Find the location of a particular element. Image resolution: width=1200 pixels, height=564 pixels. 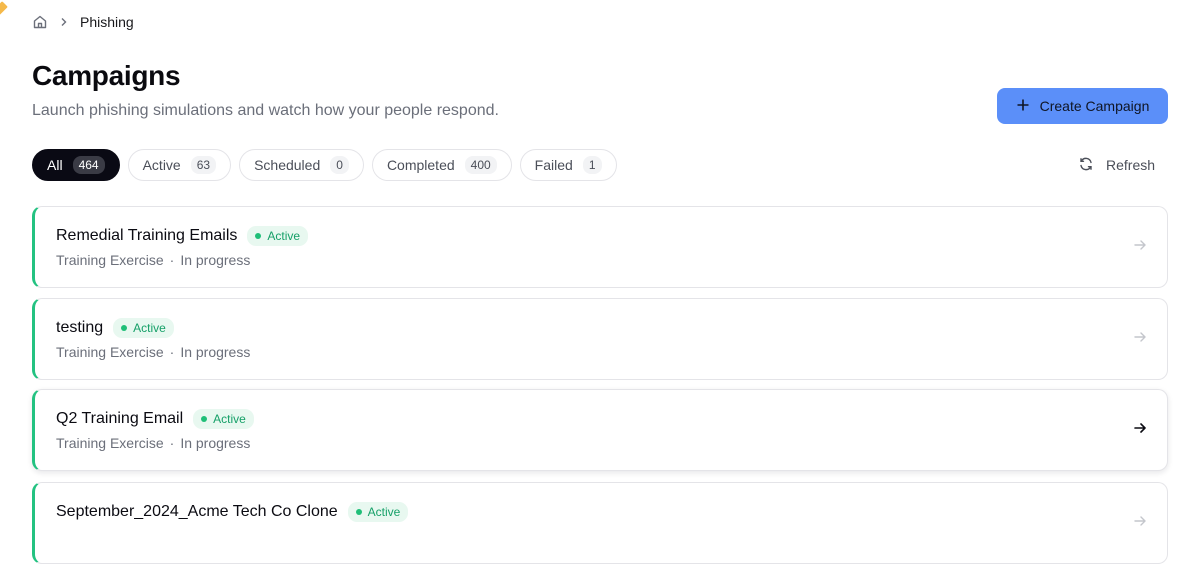

filter-tab-active: Active 63 is located at coordinates (179, 165).